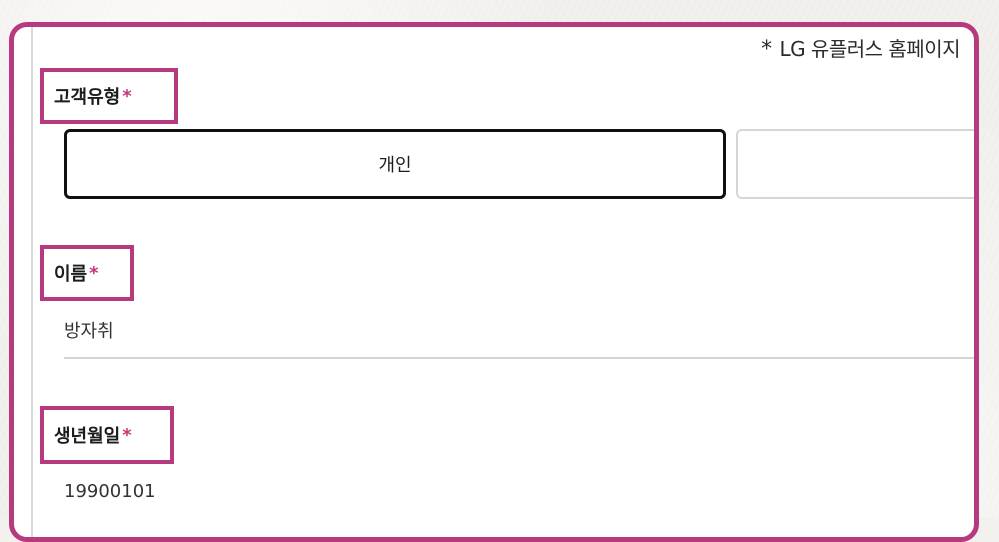 The image size is (999, 542). I want to click on name-input-underline, so click(519, 358).